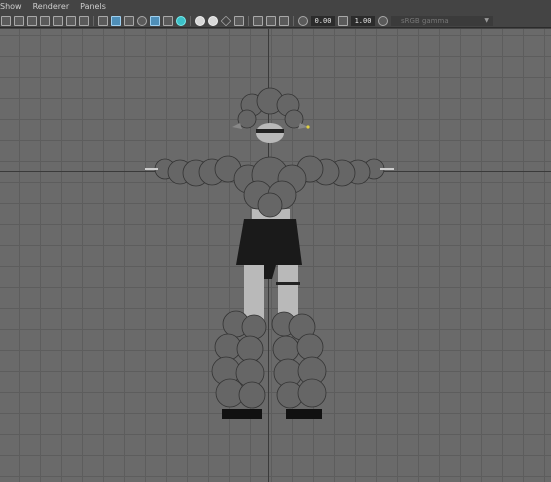 The image size is (551, 482). Describe the element at coordinates (239, 20) in the screenshot. I see `xray-icon` at that location.